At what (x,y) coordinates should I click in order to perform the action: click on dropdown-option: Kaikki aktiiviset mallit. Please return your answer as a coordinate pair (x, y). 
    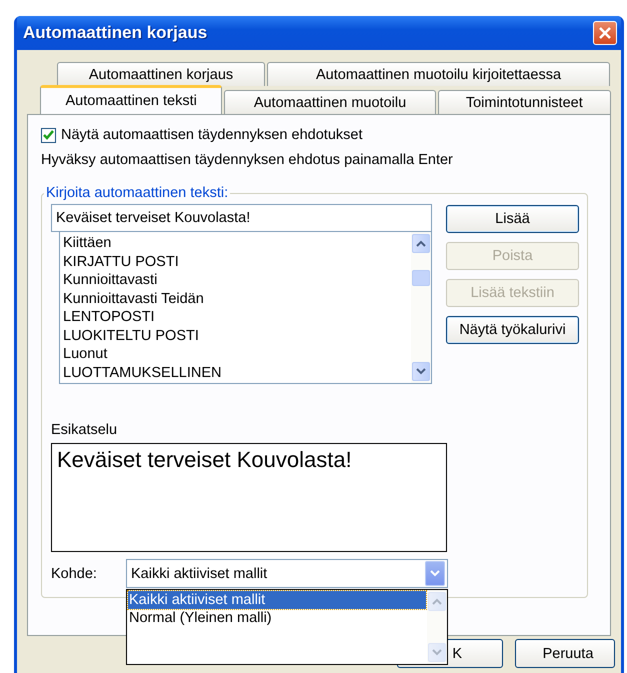
    Looking at the image, I should click on (277, 600).